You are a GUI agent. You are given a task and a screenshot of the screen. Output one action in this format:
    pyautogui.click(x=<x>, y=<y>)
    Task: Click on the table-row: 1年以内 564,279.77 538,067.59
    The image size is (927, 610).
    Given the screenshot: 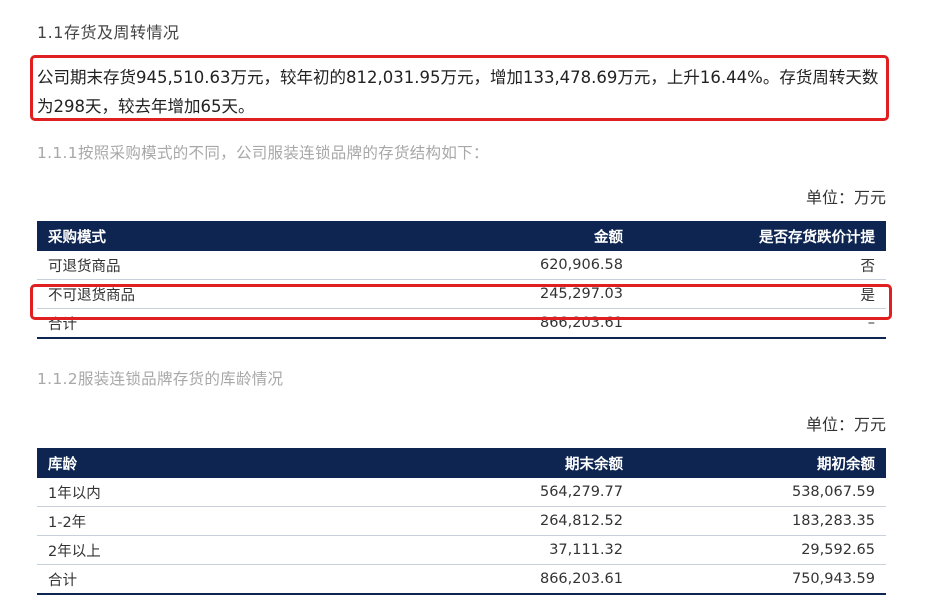 What is the action you would take?
    pyautogui.click(x=461, y=492)
    